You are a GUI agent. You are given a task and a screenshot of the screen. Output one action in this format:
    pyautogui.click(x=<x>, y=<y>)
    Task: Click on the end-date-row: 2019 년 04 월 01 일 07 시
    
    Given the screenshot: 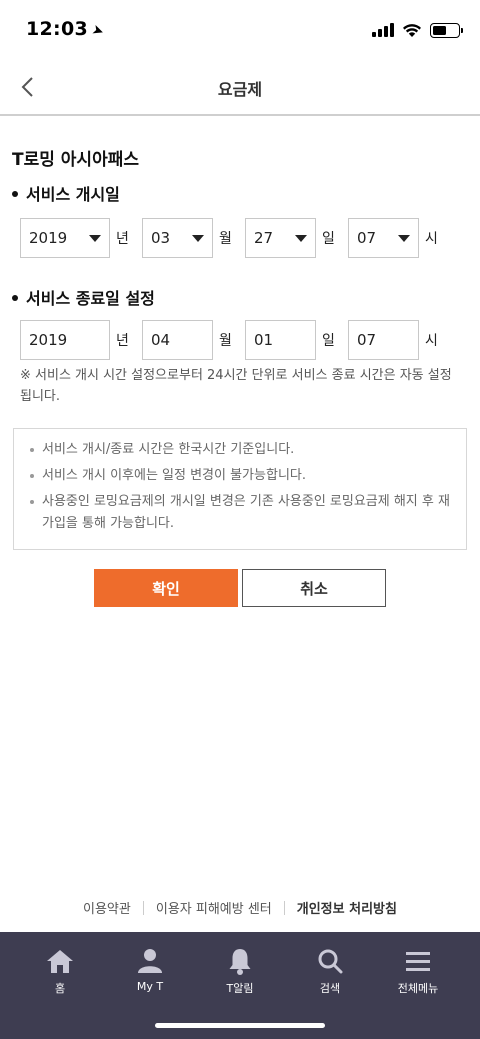 What is the action you would take?
    pyautogui.click(x=235, y=340)
    